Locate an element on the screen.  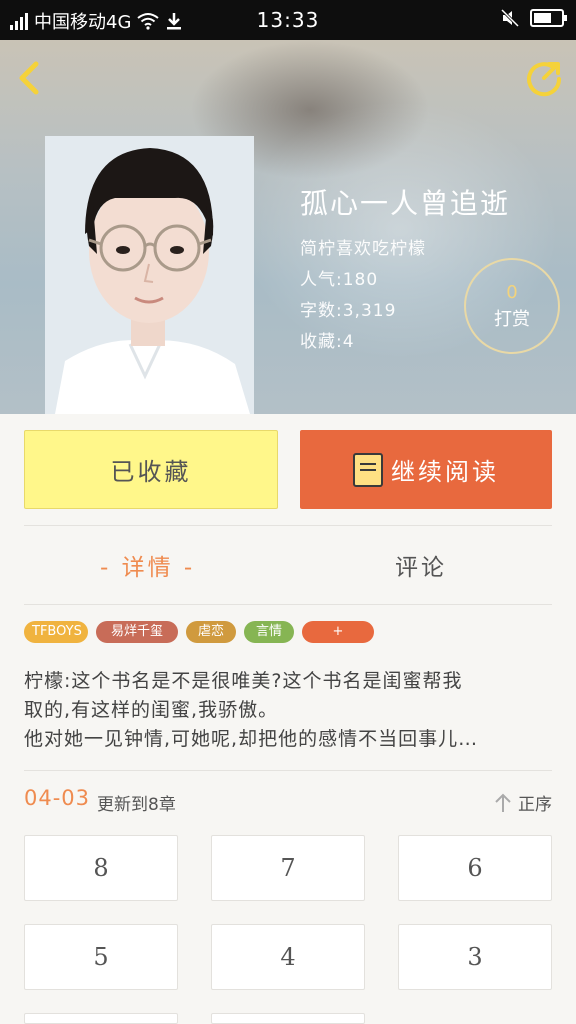
battery-icon is located at coordinates (548, 18).